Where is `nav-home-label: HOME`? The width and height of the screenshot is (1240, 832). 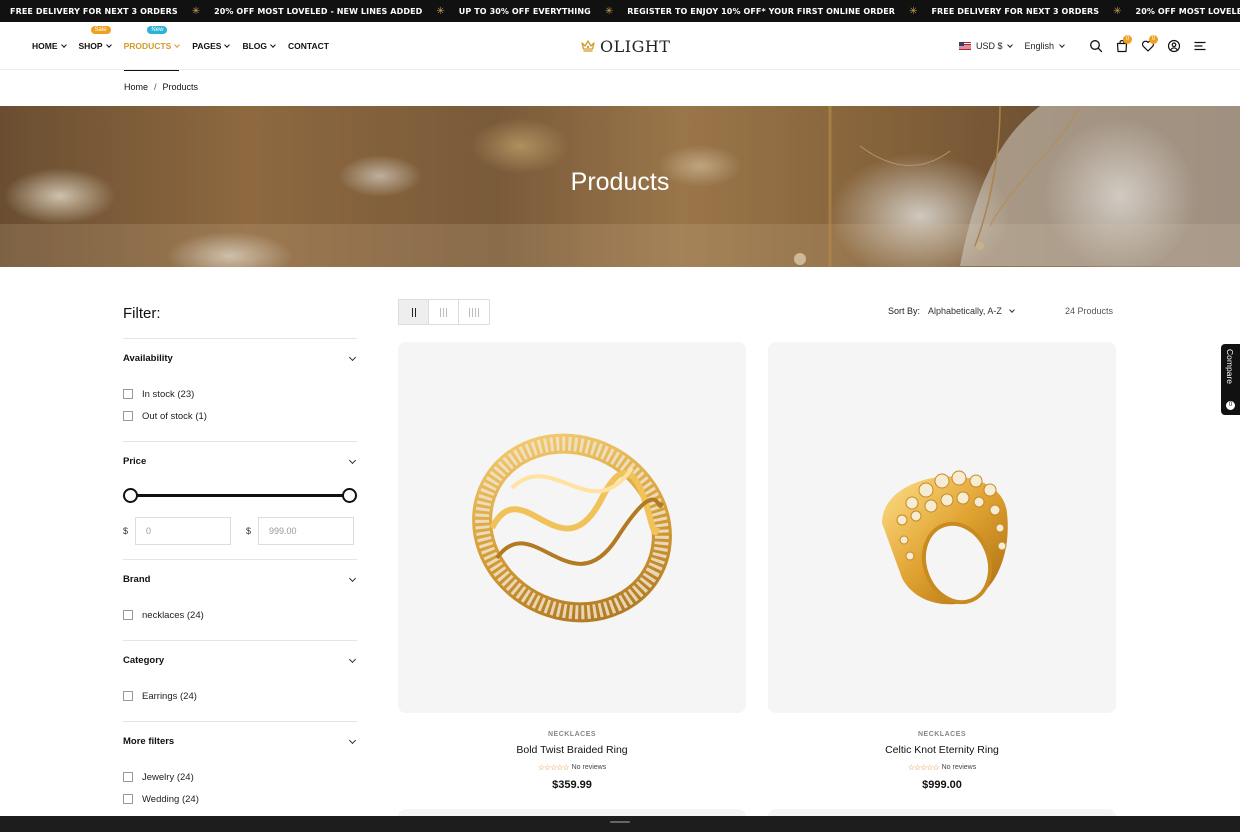
nav-home-label: HOME is located at coordinates (45, 46).